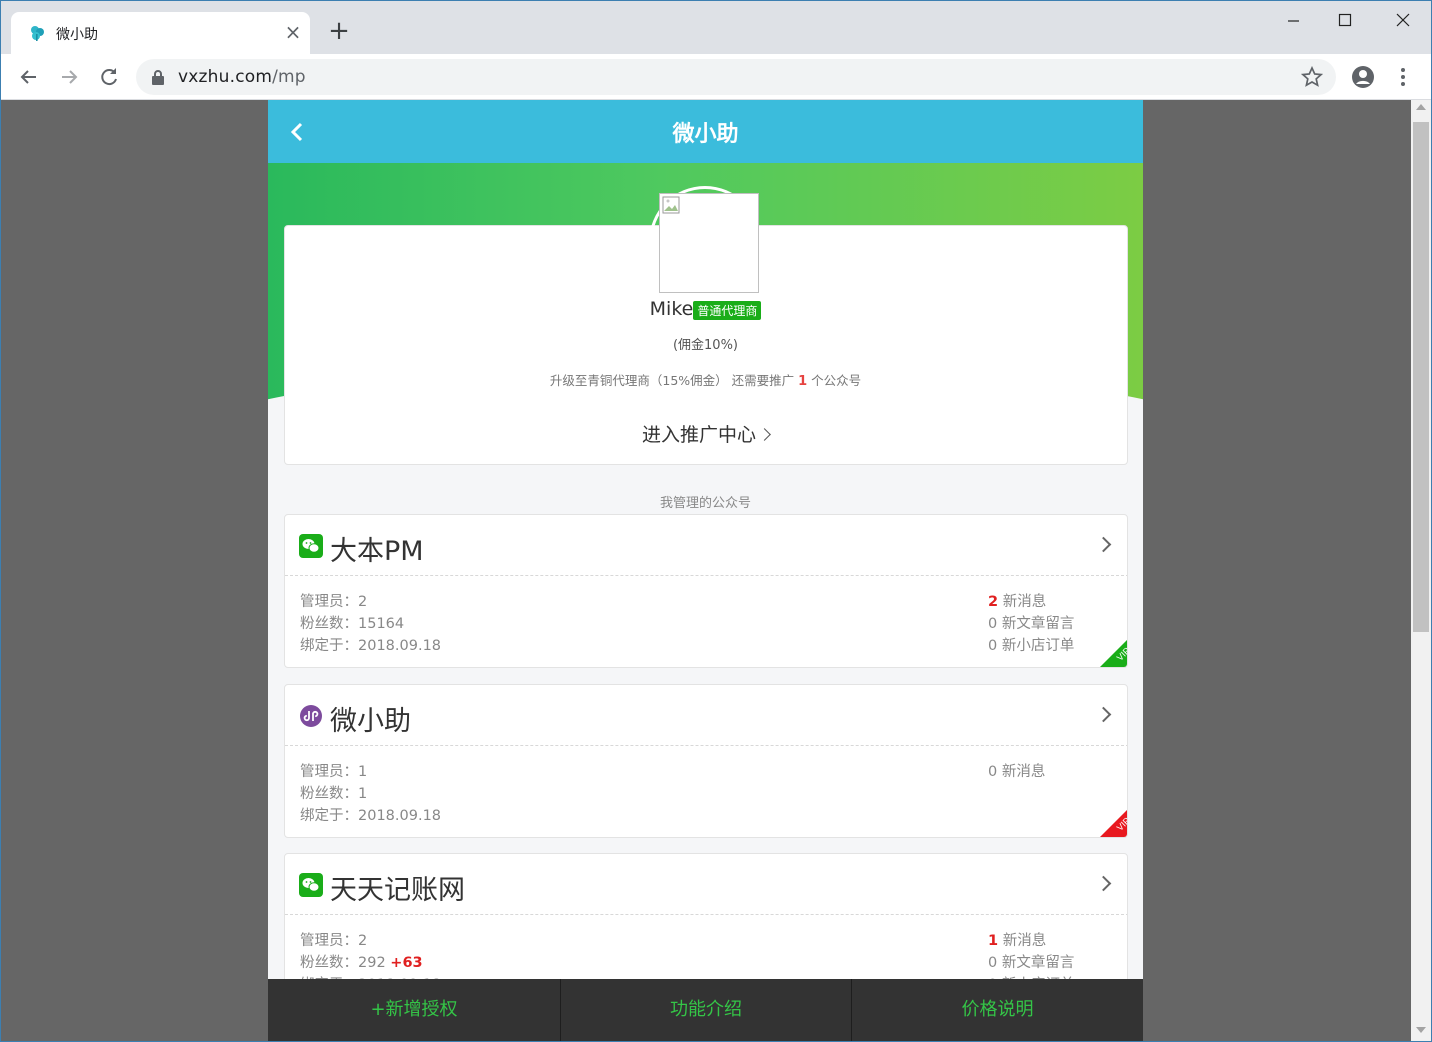  What do you see at coordinates (705, 345) in the screenshot?
I see `commission-rate: (佣金10%)` at bounding box center [705, 345].